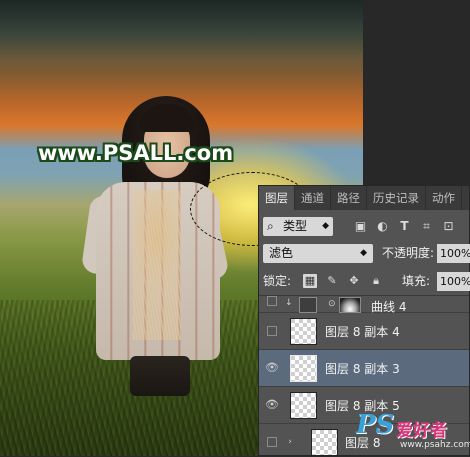 The image size is (470, 457). I want to click on fill-label: 填充:, so click(416, 281).